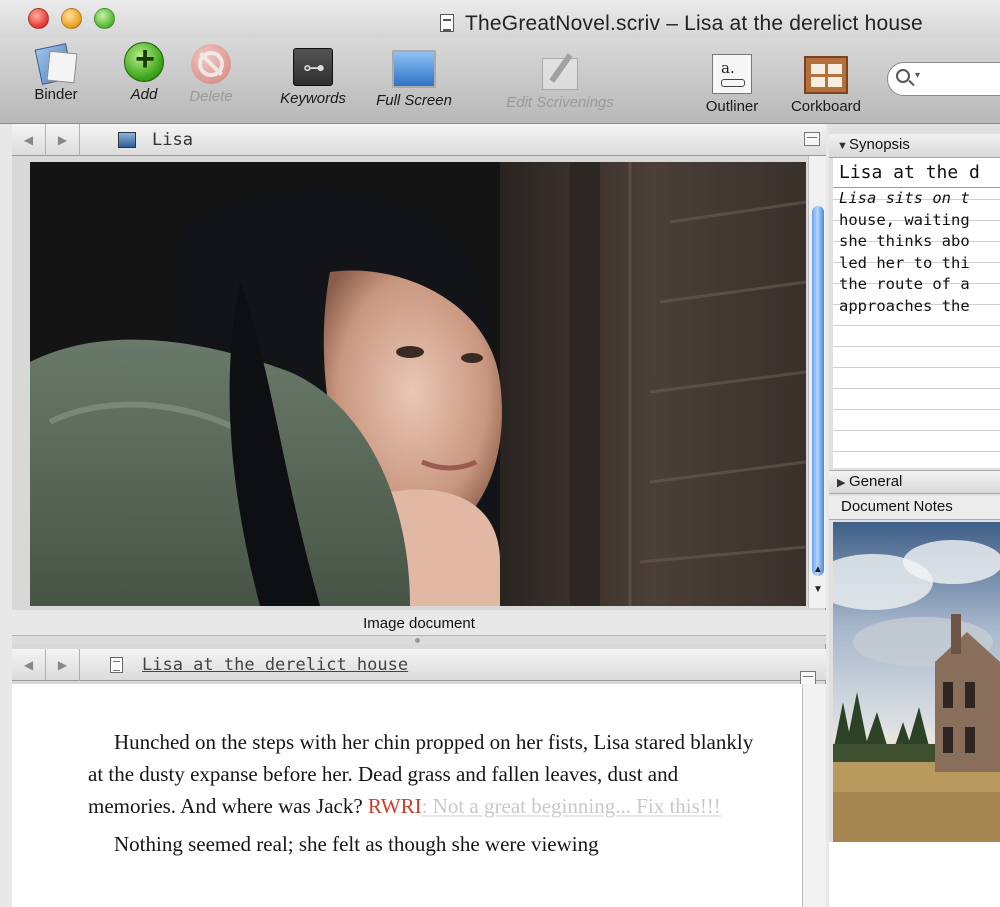  What do you see at coordinates (63, 665) in the screenshot?
I see `bottom-forward-button: ▶` at bounding box center [63, 665].